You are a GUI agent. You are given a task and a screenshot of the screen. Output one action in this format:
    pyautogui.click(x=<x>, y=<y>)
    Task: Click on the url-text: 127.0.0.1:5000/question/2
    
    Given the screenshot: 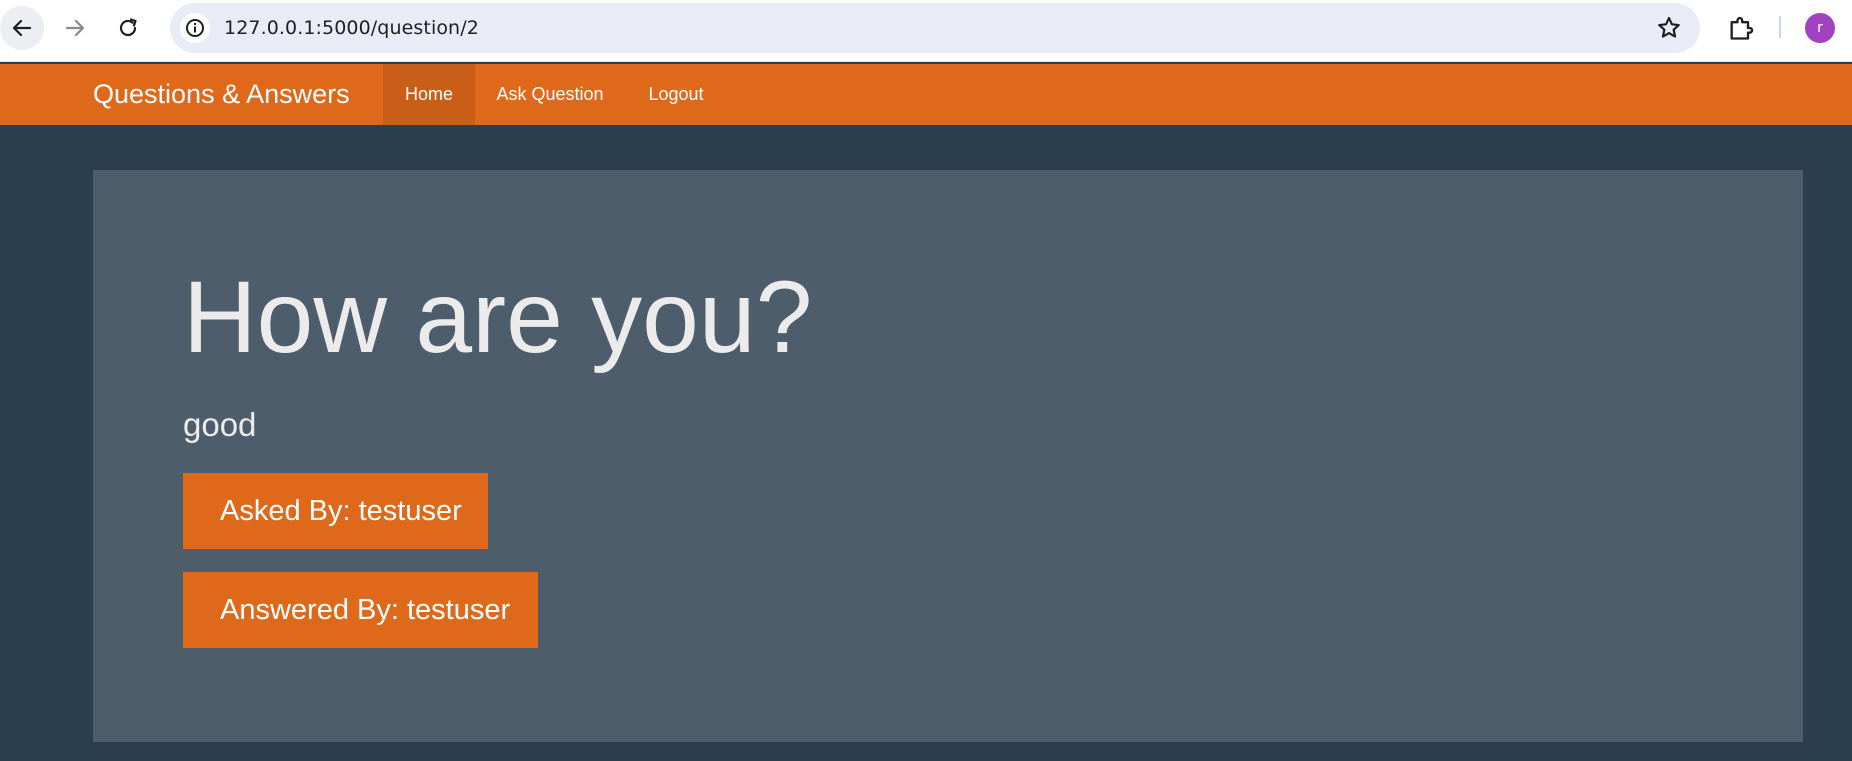 What is the action you would take?
    pyautogui.click(x=351, y=28)
    